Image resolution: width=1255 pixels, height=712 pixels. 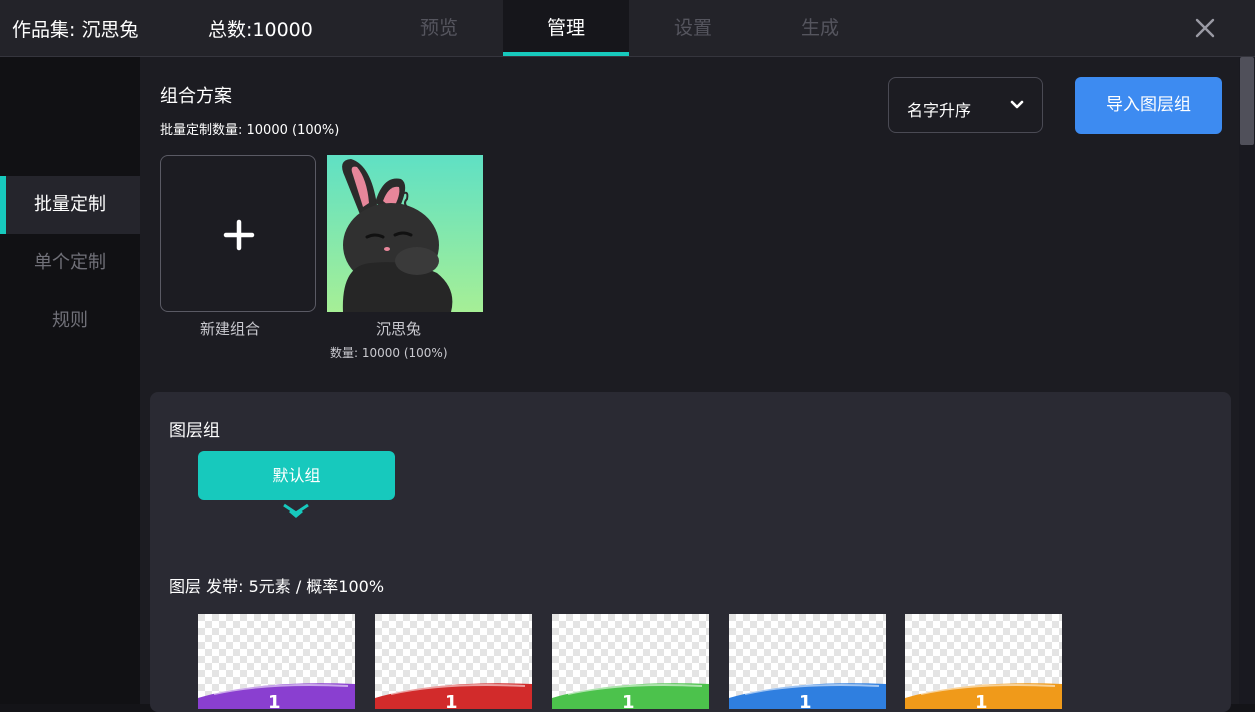 I want to click on sort-label: 名字升序, so click(x=939, y=110).